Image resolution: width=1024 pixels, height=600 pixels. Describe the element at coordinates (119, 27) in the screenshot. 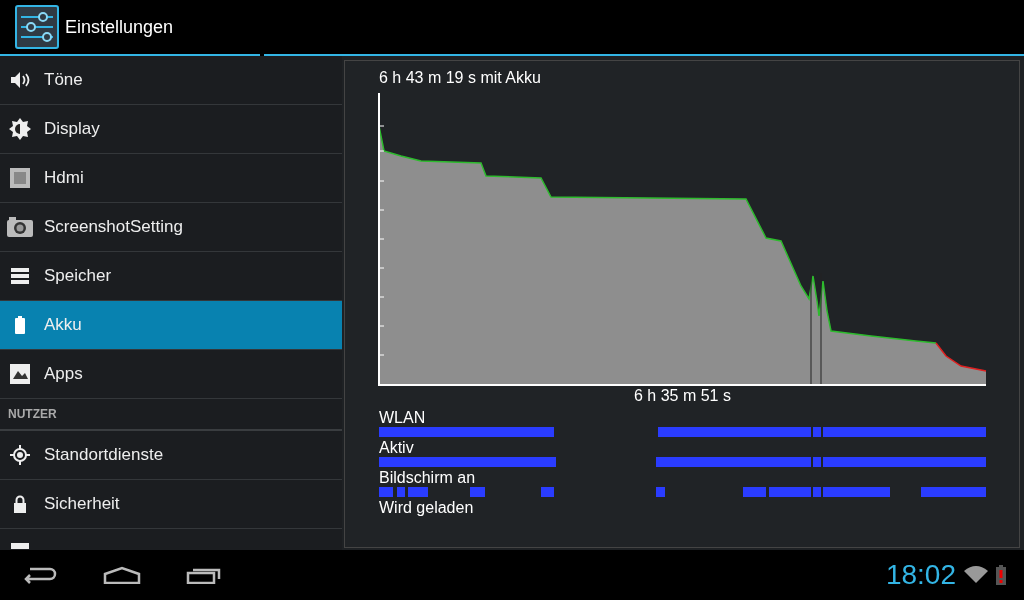

I see `app-title: Einstellungen` at that location.